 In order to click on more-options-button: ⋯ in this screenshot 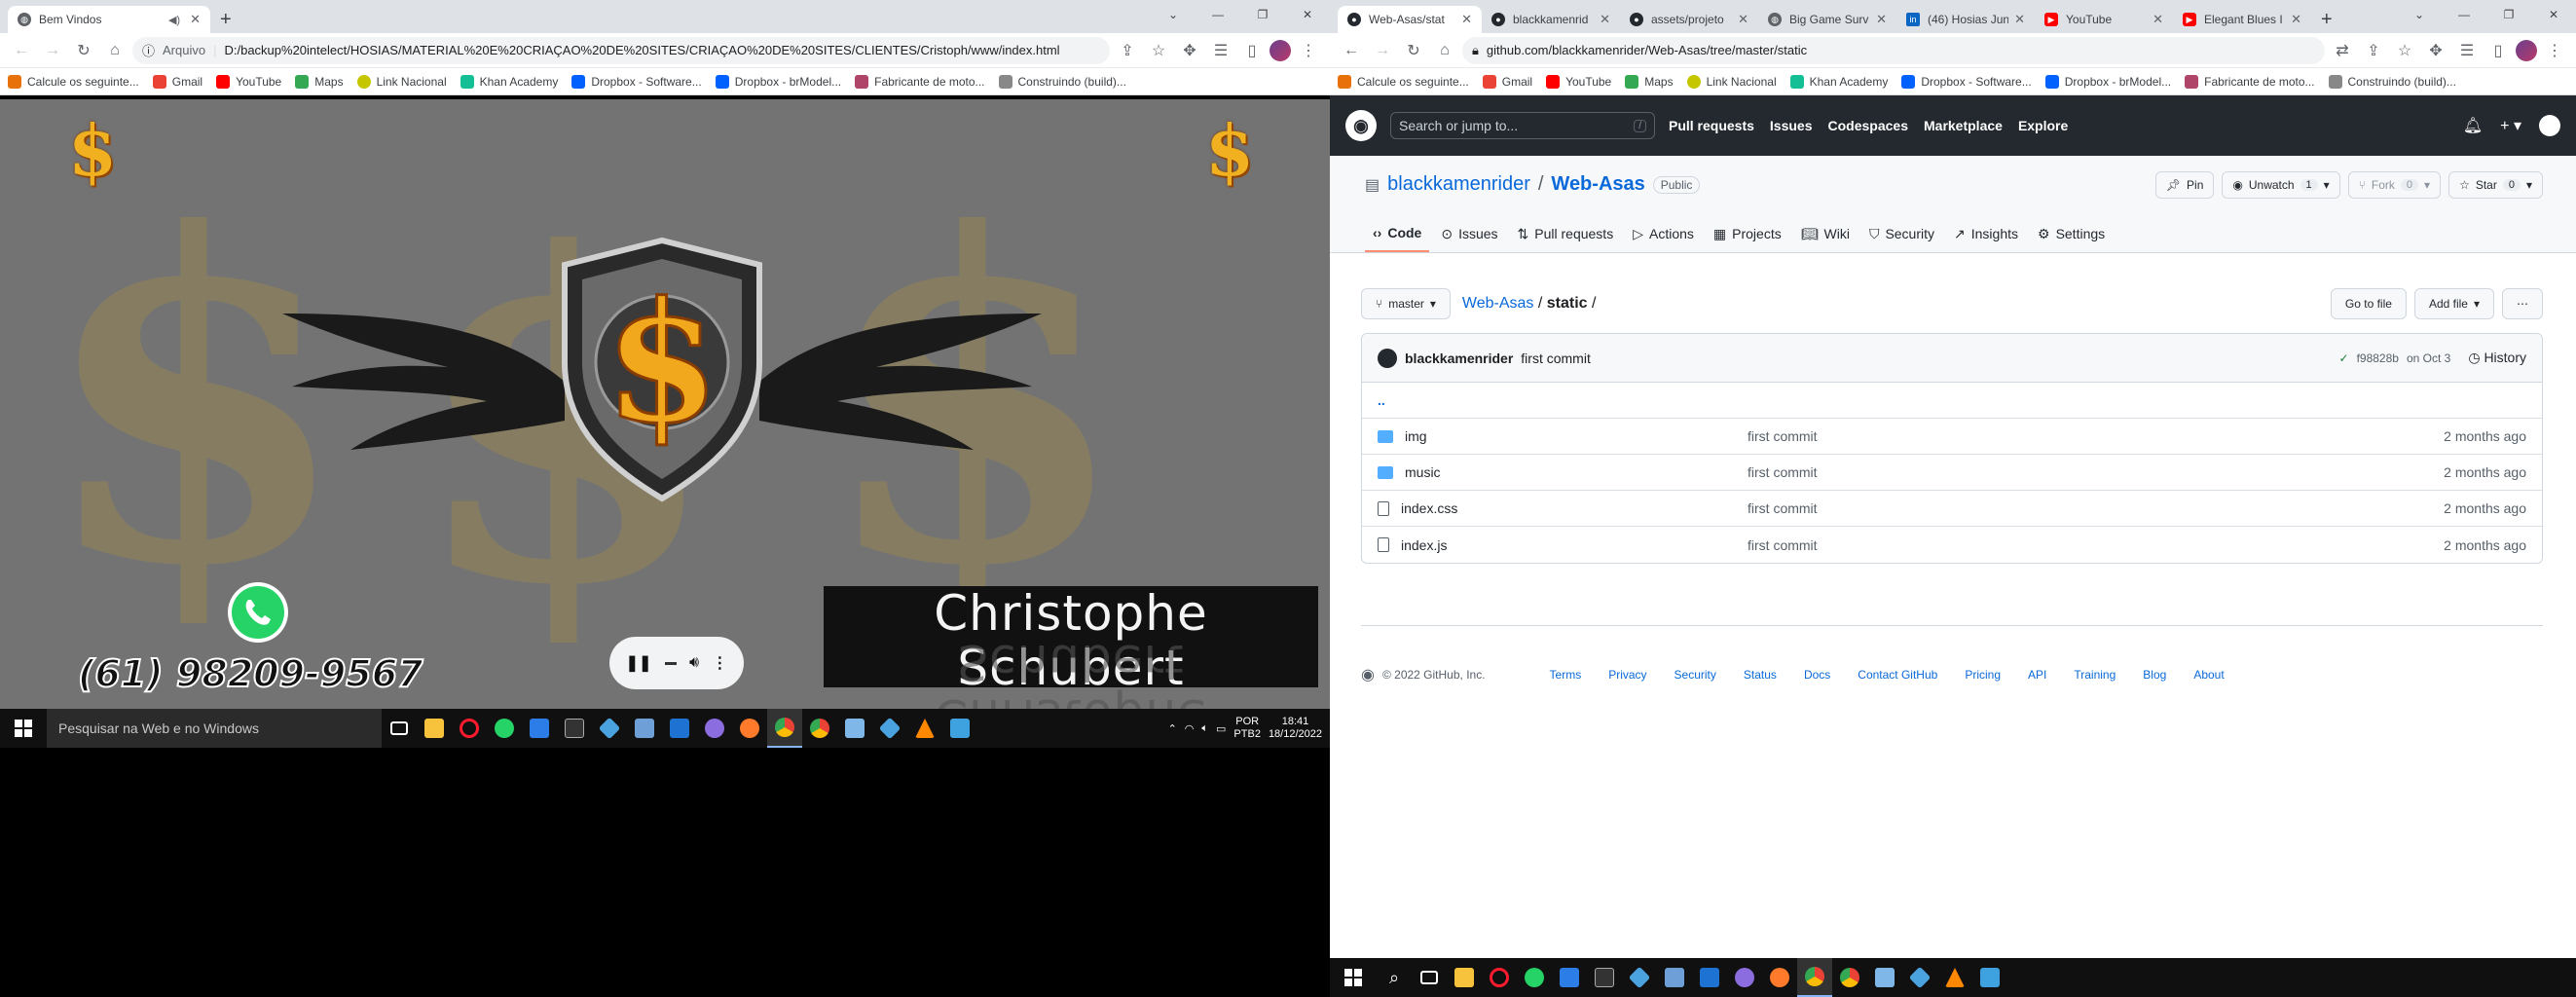, I will do `click(2522, 303)`.